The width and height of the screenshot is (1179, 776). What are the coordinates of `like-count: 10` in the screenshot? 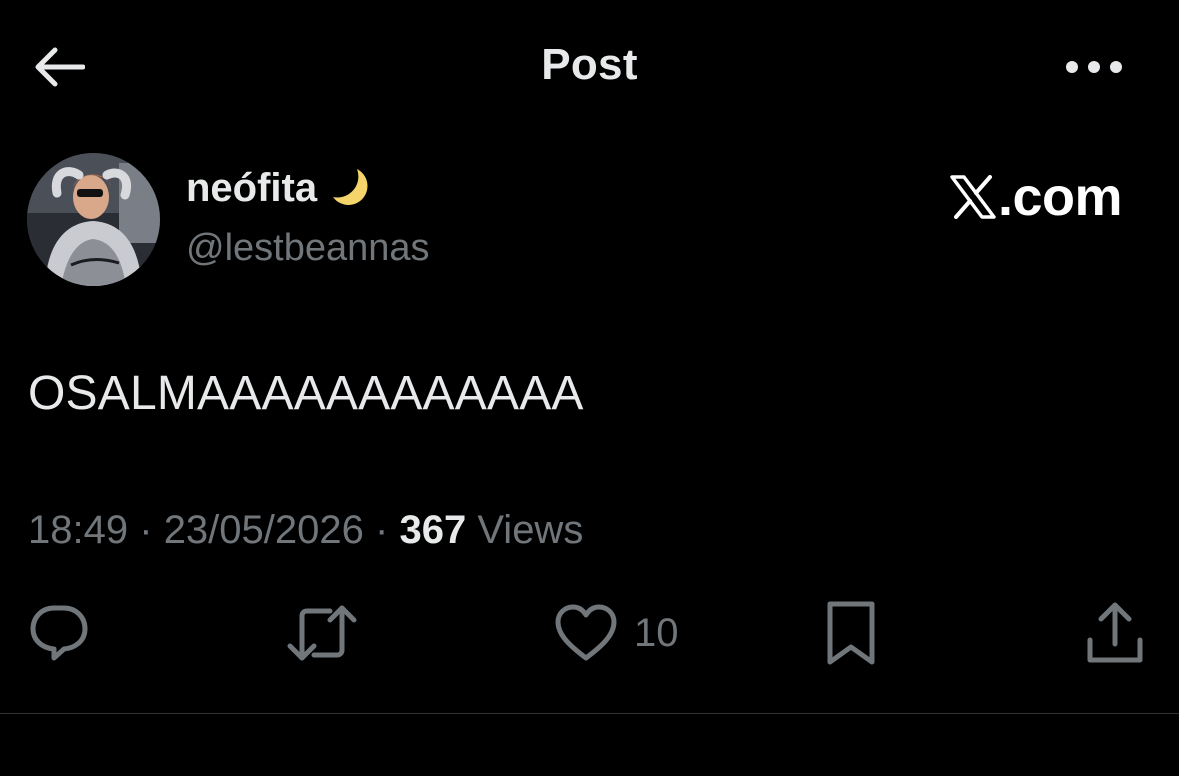 It's located at (656, 632).